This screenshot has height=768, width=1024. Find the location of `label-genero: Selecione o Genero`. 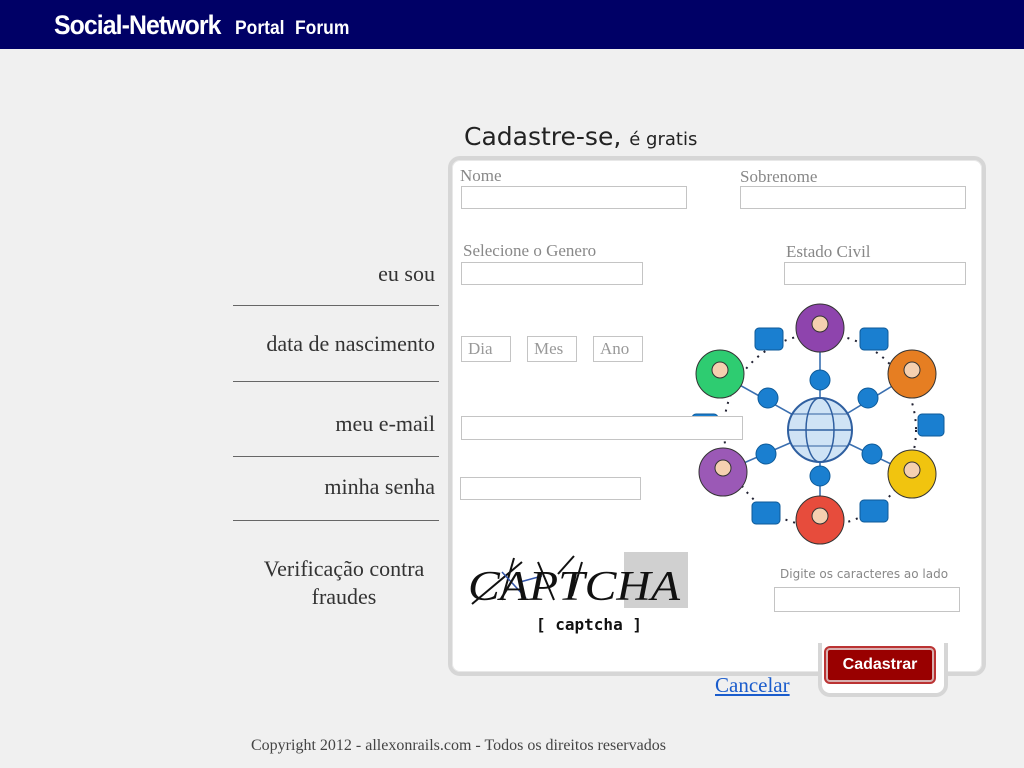

label-genero: Selecione o Genero is located at coordinates (530, 250).